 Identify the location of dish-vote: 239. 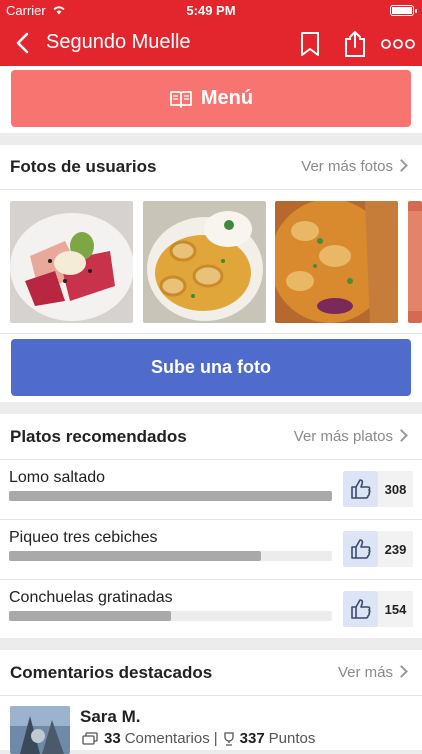
(378, 549).